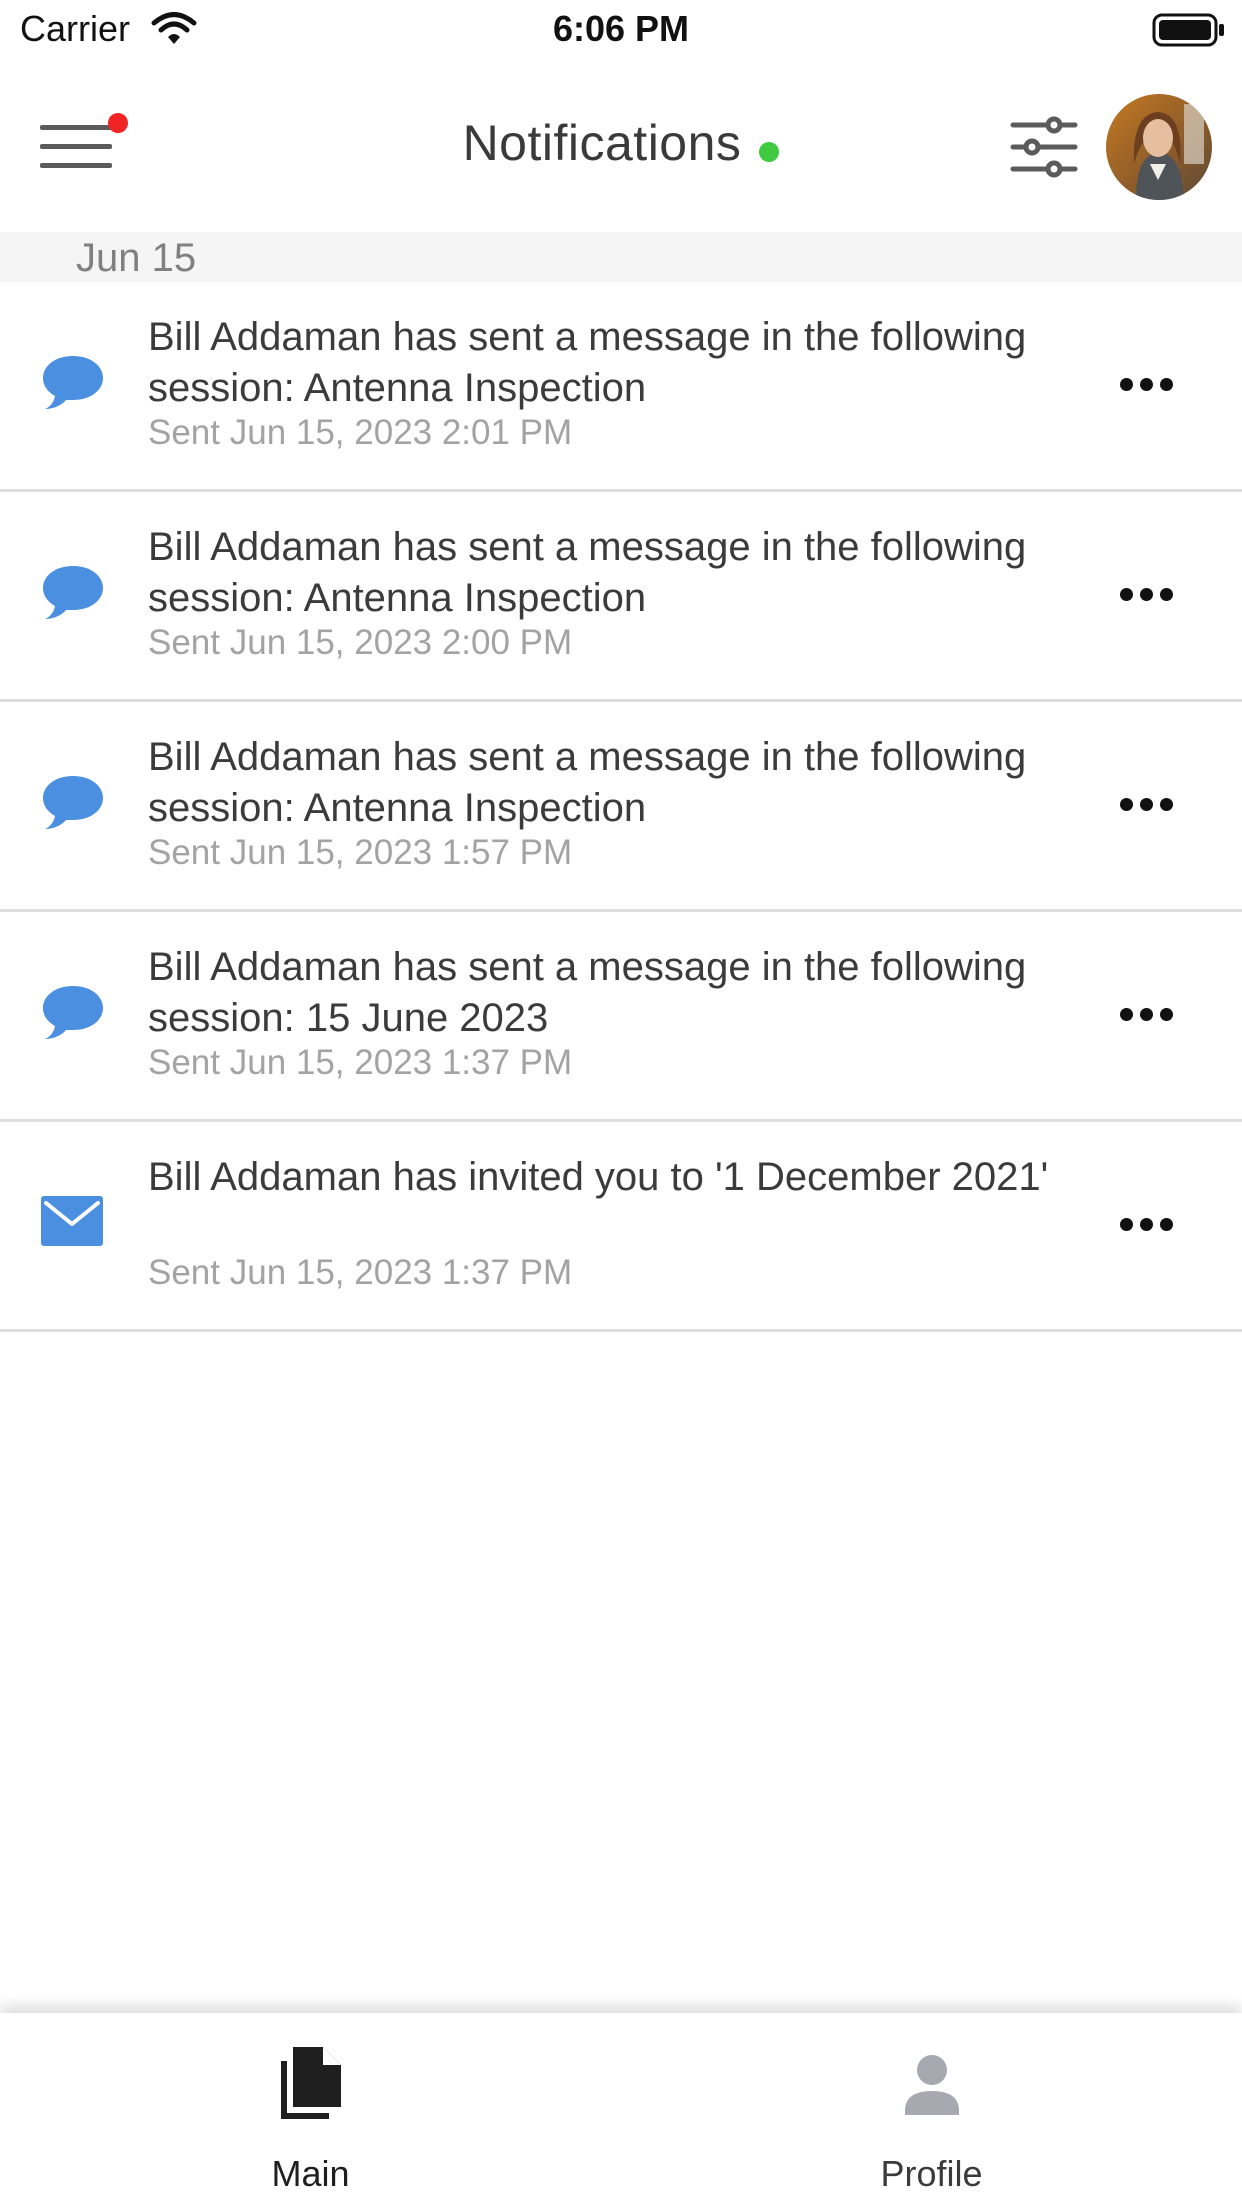  What do you see at coordinates (360, 642) in the screenshot?
I see `notification-timestamp: Sent Jun 15, 2023 2:00 PM` at bounding box center [360, 642].